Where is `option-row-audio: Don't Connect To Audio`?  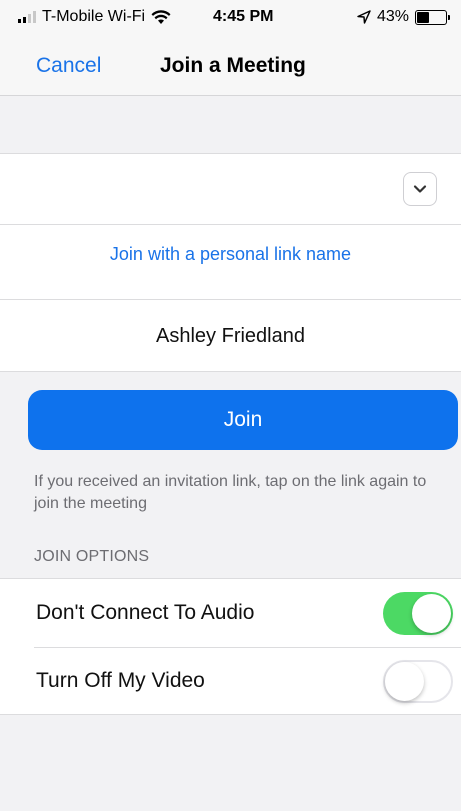 option-row-audio: Don't Connect To Audio is located at coordinates (230, 613).